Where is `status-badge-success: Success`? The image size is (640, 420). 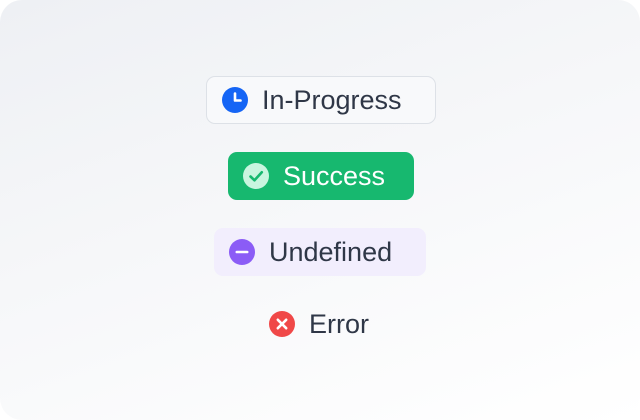
status-badge-success: Success is located at coordinates (321, 176).